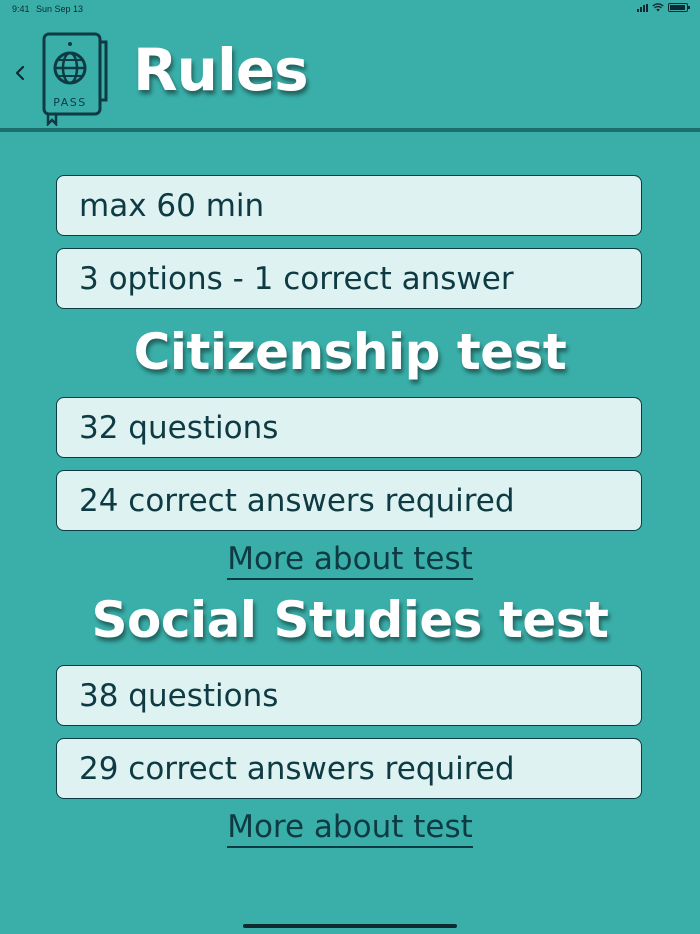 Image resolution: width=700 pixels, height=934 pixels. Describe the element at coordinates (350, 620) in the screenshot. I see `social-studies-test-title: Social Studies test` at that location.